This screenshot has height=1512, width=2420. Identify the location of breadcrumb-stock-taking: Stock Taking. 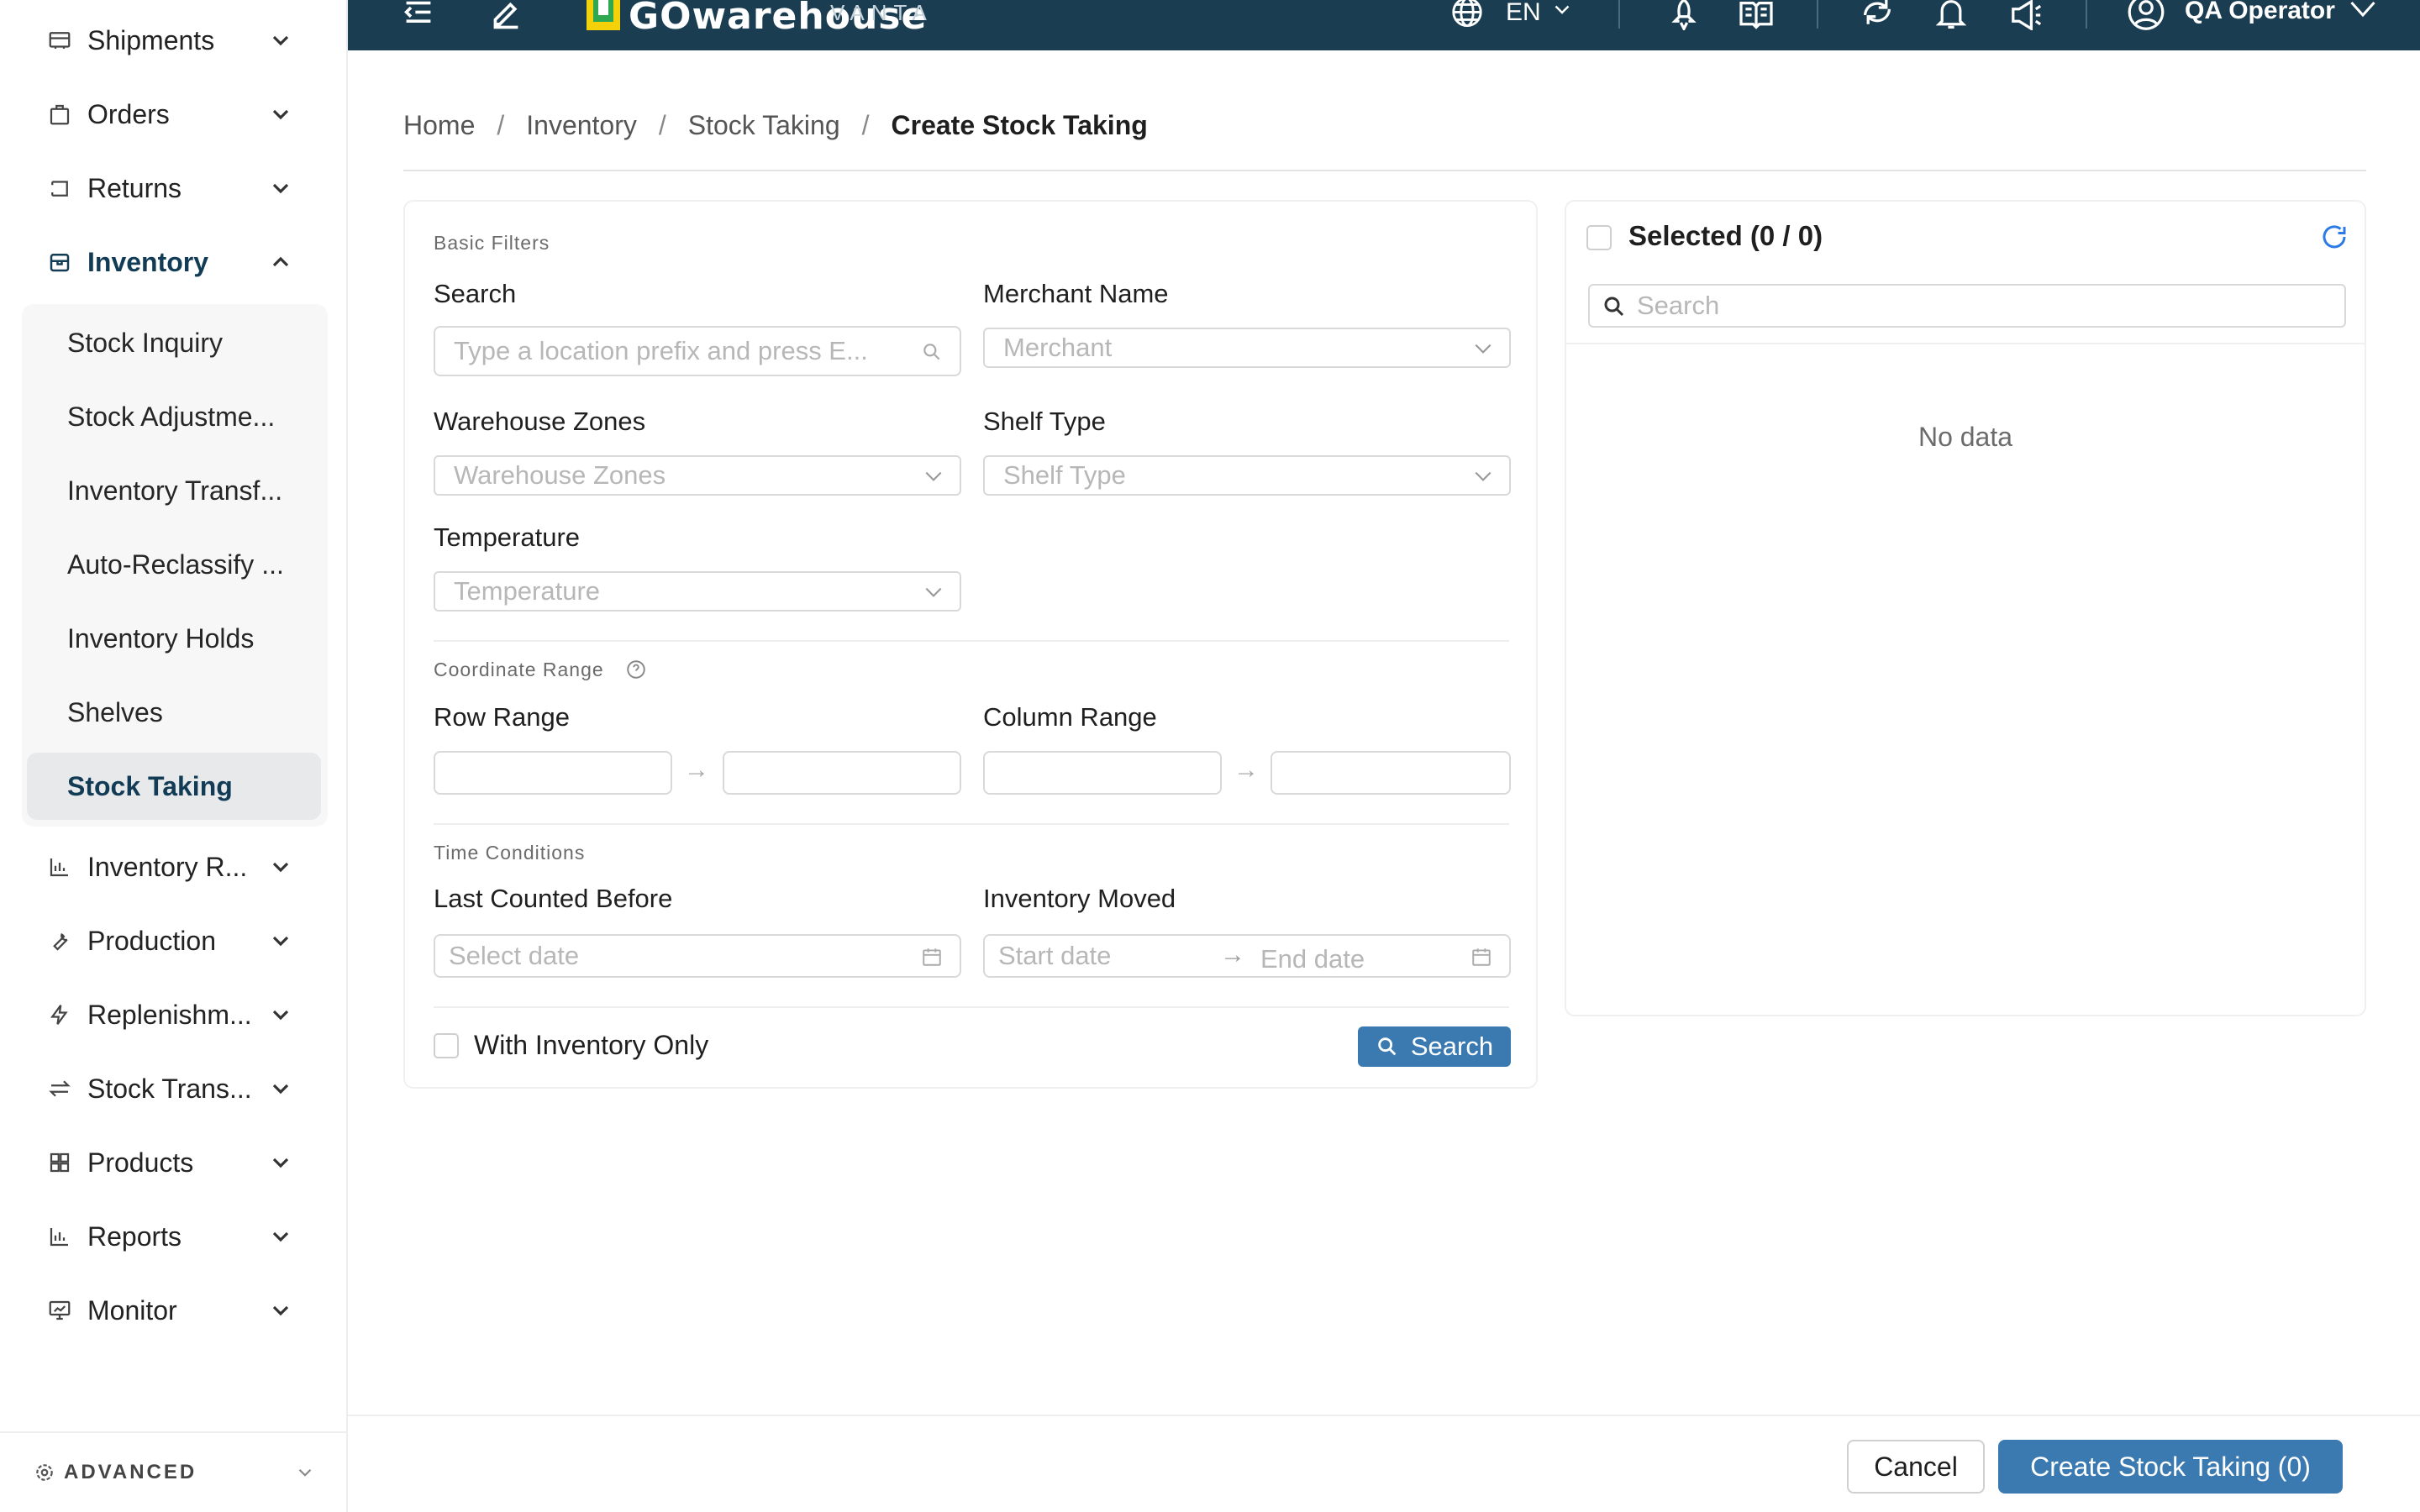
(764, 125).